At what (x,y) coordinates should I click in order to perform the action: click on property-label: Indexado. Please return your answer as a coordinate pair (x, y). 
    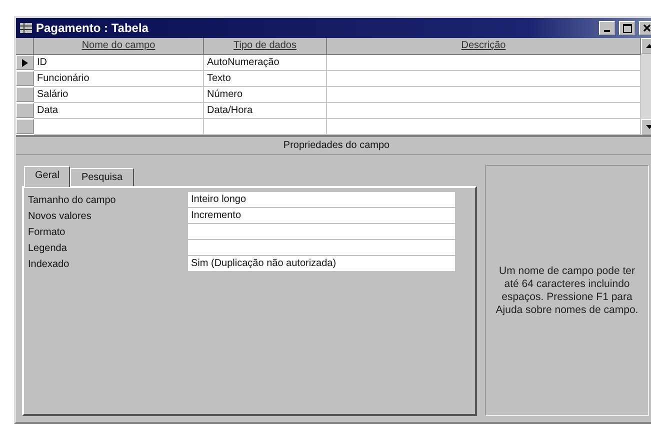
    Looking at the image, I should click on (49, 264).